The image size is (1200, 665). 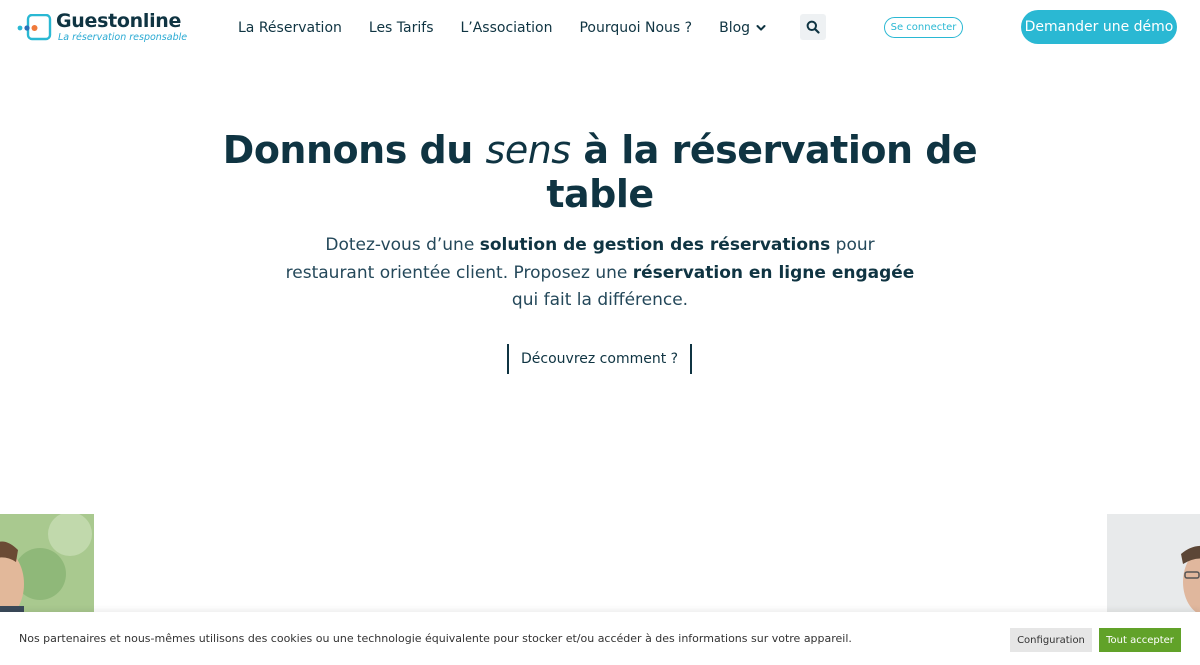 I want to click on cookie-configuration-button: Configuration, so click(x=1051, y=640).